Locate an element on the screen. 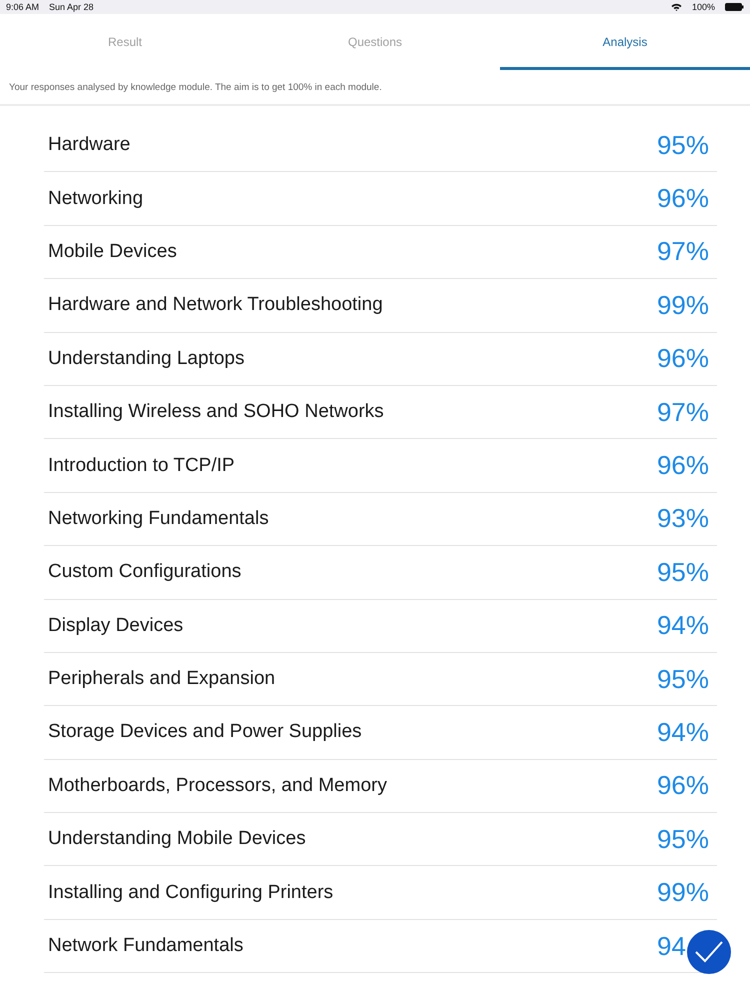 The image size is (750, 1000). done-button is located at coordinates (709, 952).